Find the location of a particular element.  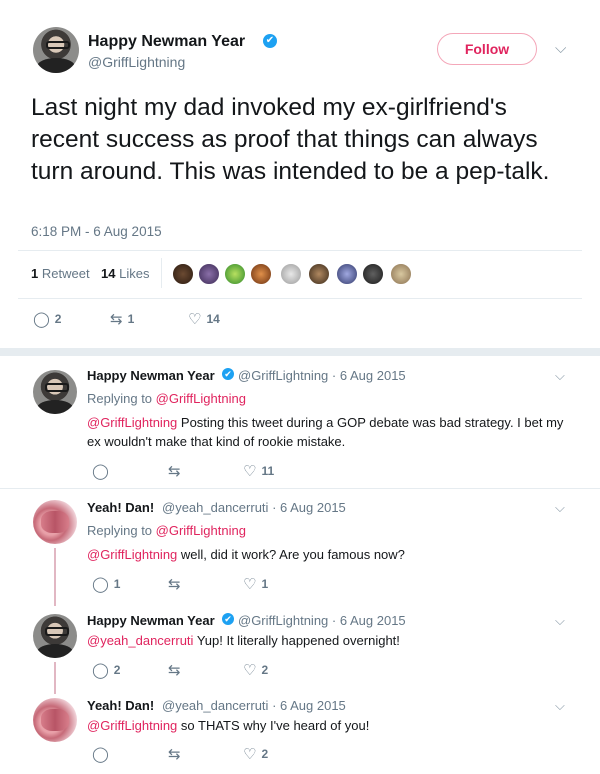

reply-body: Yup! It literally happened overnight! is located at coordinates (296, 640).